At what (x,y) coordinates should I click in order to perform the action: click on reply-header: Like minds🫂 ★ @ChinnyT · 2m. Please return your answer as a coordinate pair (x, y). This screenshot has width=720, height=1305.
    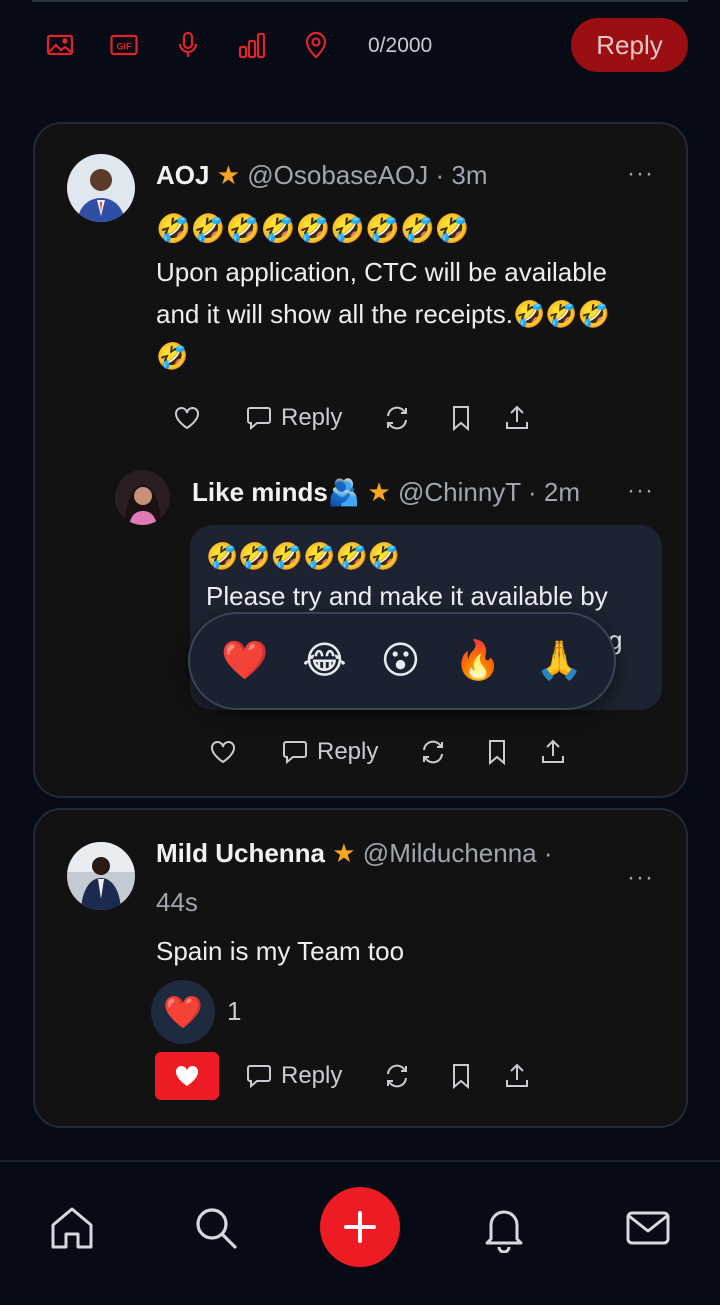
    Looking at the image, I should click on (386, 492).